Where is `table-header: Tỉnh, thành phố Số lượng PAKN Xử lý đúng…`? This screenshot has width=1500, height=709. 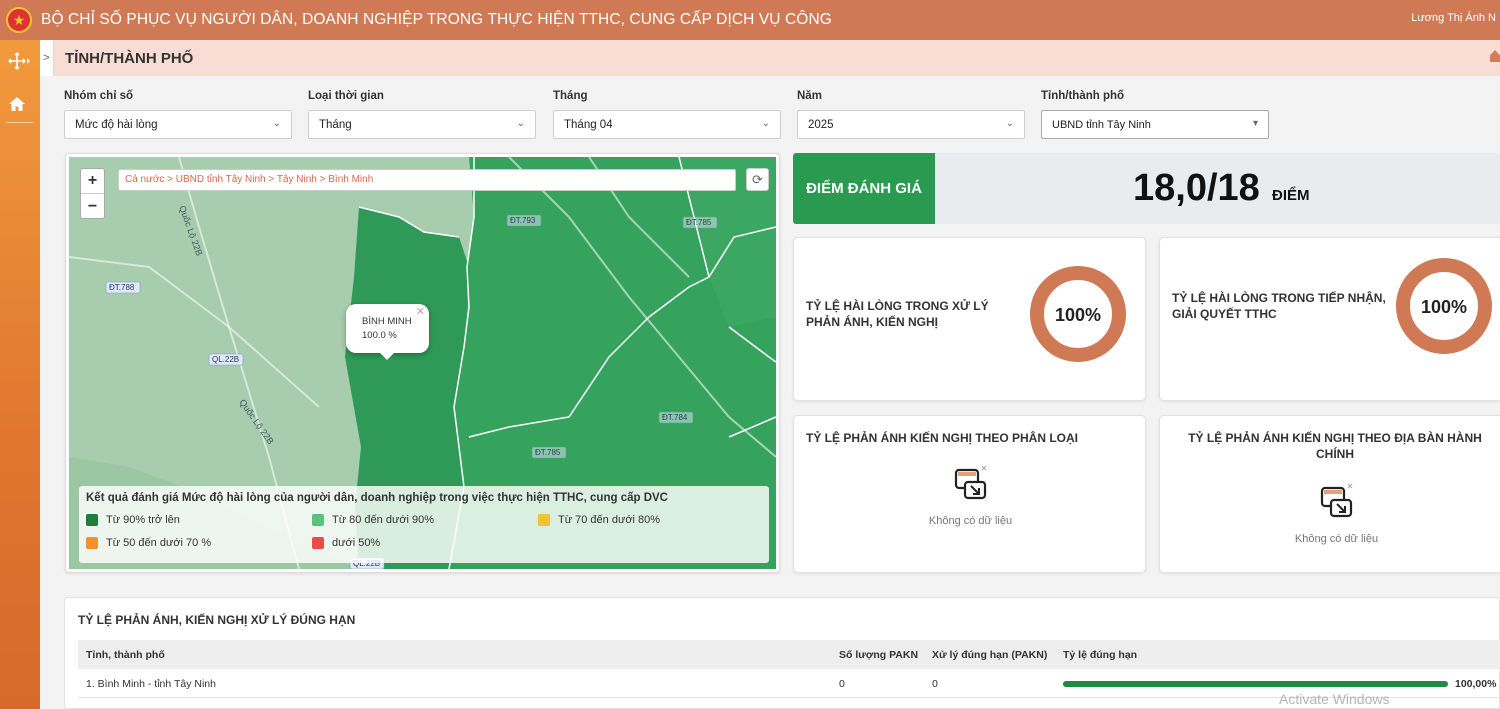
table-header: Tỉnh, thành phố Số lượng PAKN Xử lý đúng… is located at coordinates (789, 654).